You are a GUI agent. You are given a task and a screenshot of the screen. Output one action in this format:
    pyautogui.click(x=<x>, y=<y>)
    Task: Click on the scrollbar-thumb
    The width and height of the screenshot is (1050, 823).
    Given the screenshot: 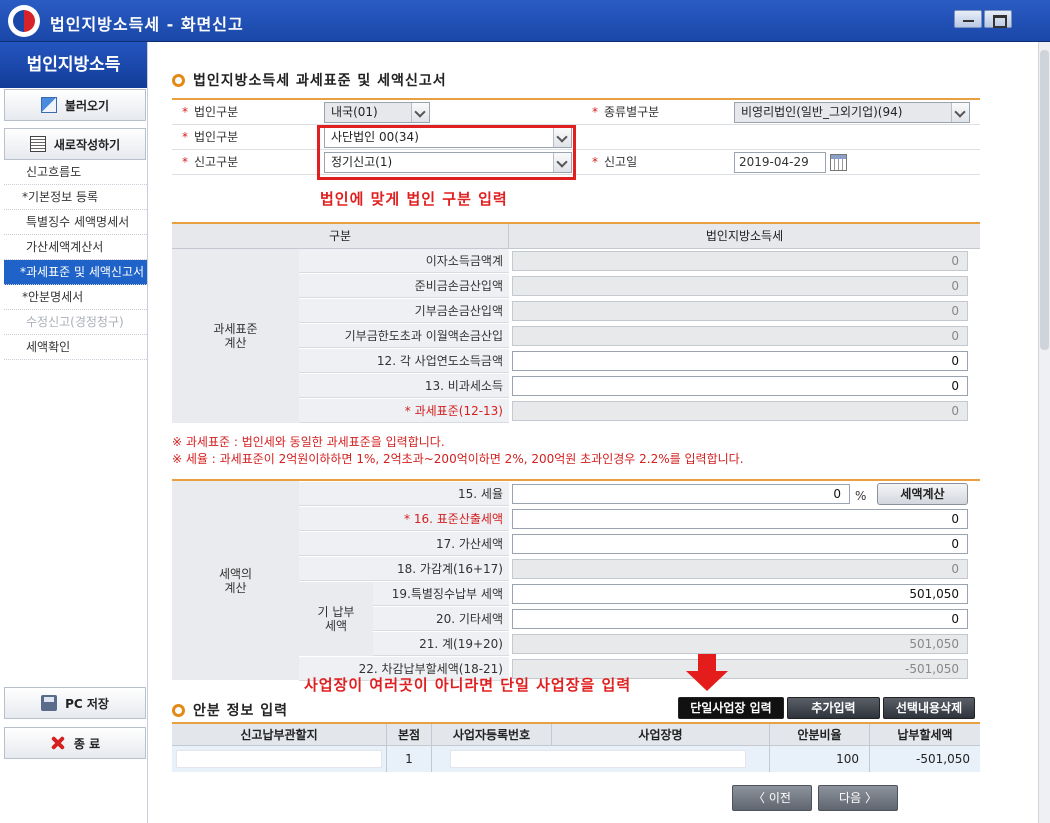 What is the action you would take?
    pyautogui.click(x=1044, y=200)
    